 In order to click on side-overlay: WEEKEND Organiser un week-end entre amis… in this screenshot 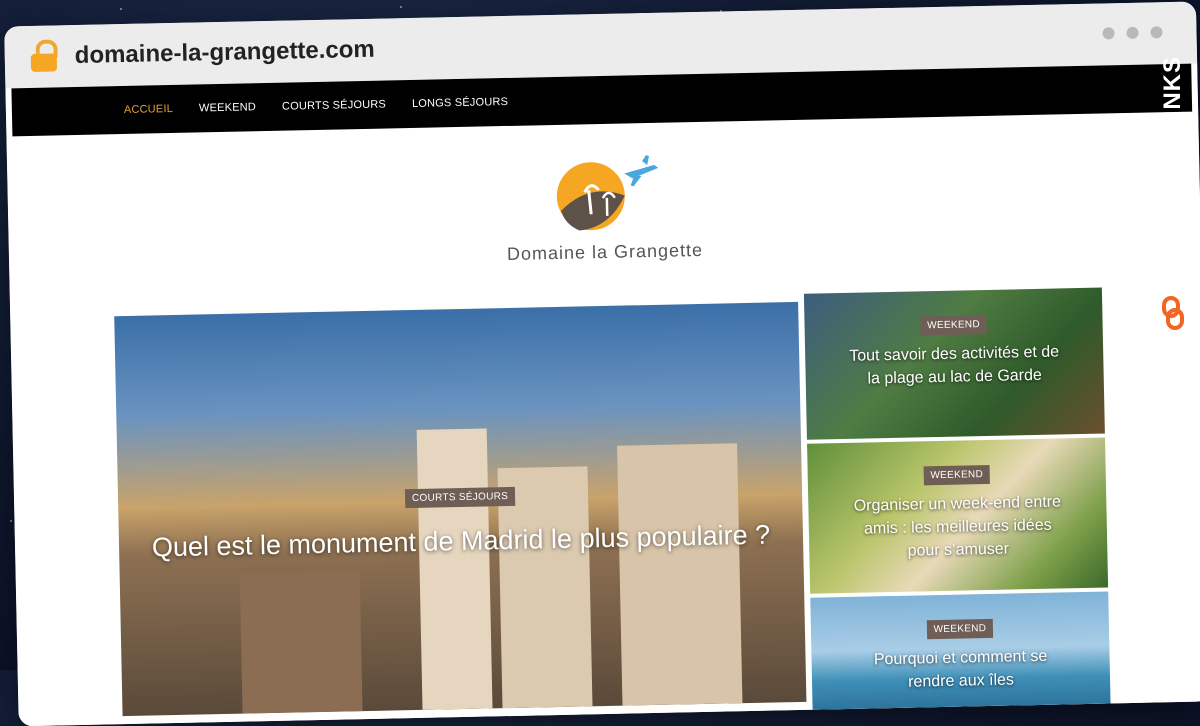, I will do `click(958, 514)`.